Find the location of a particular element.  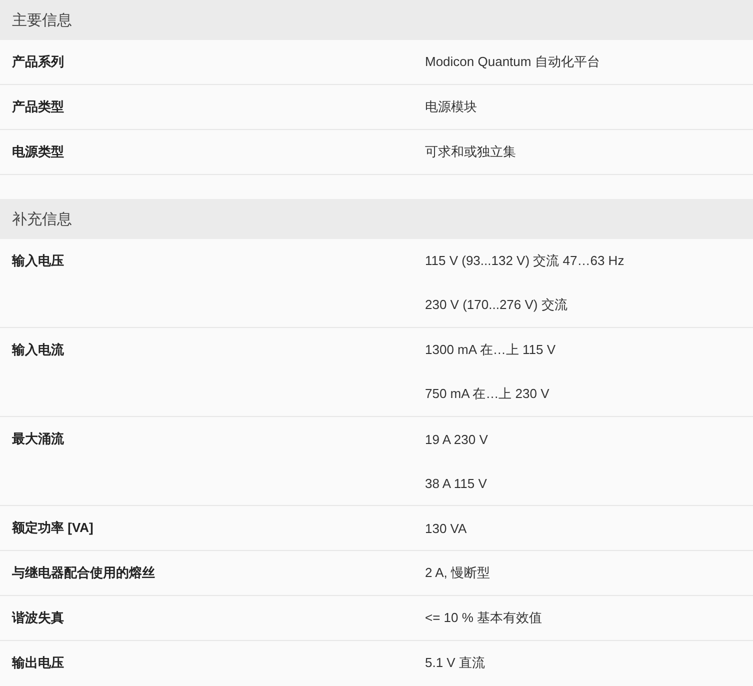

spec-label: 额定功率 [VA] is located at coordinates (53, 528).